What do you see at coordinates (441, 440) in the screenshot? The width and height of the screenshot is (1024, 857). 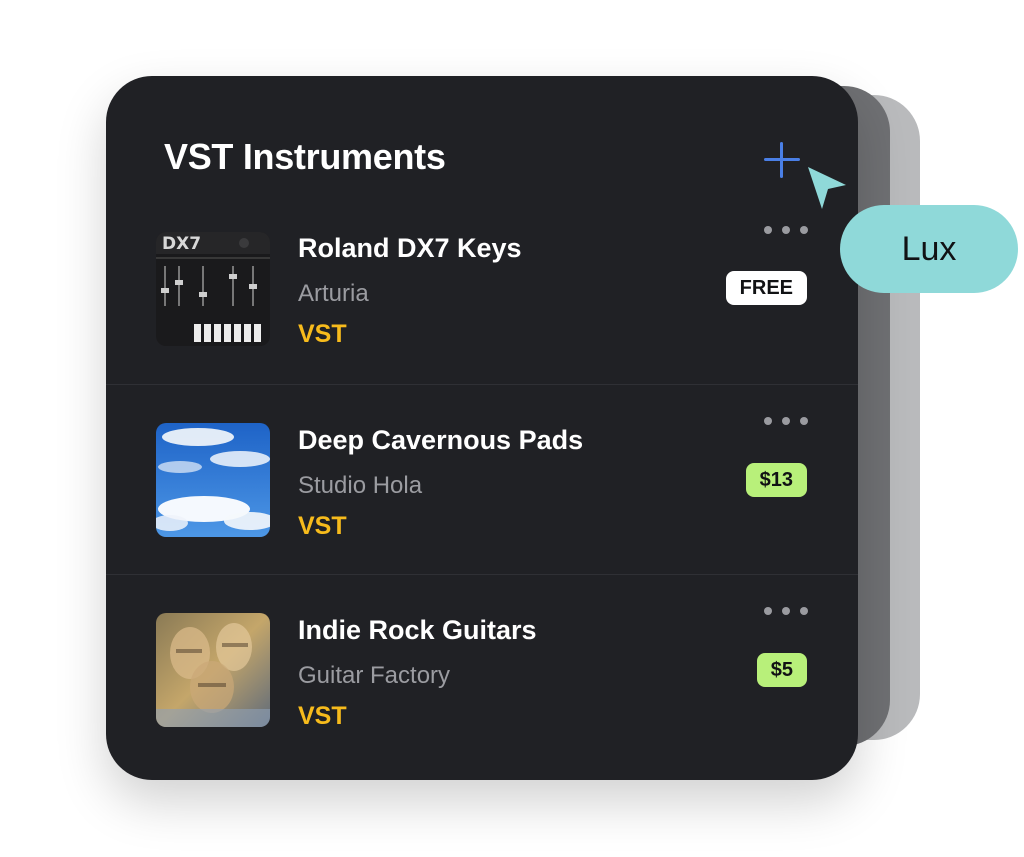 I see `item-name: Deep Cavernous Pads` at bounding box center [441, 440].